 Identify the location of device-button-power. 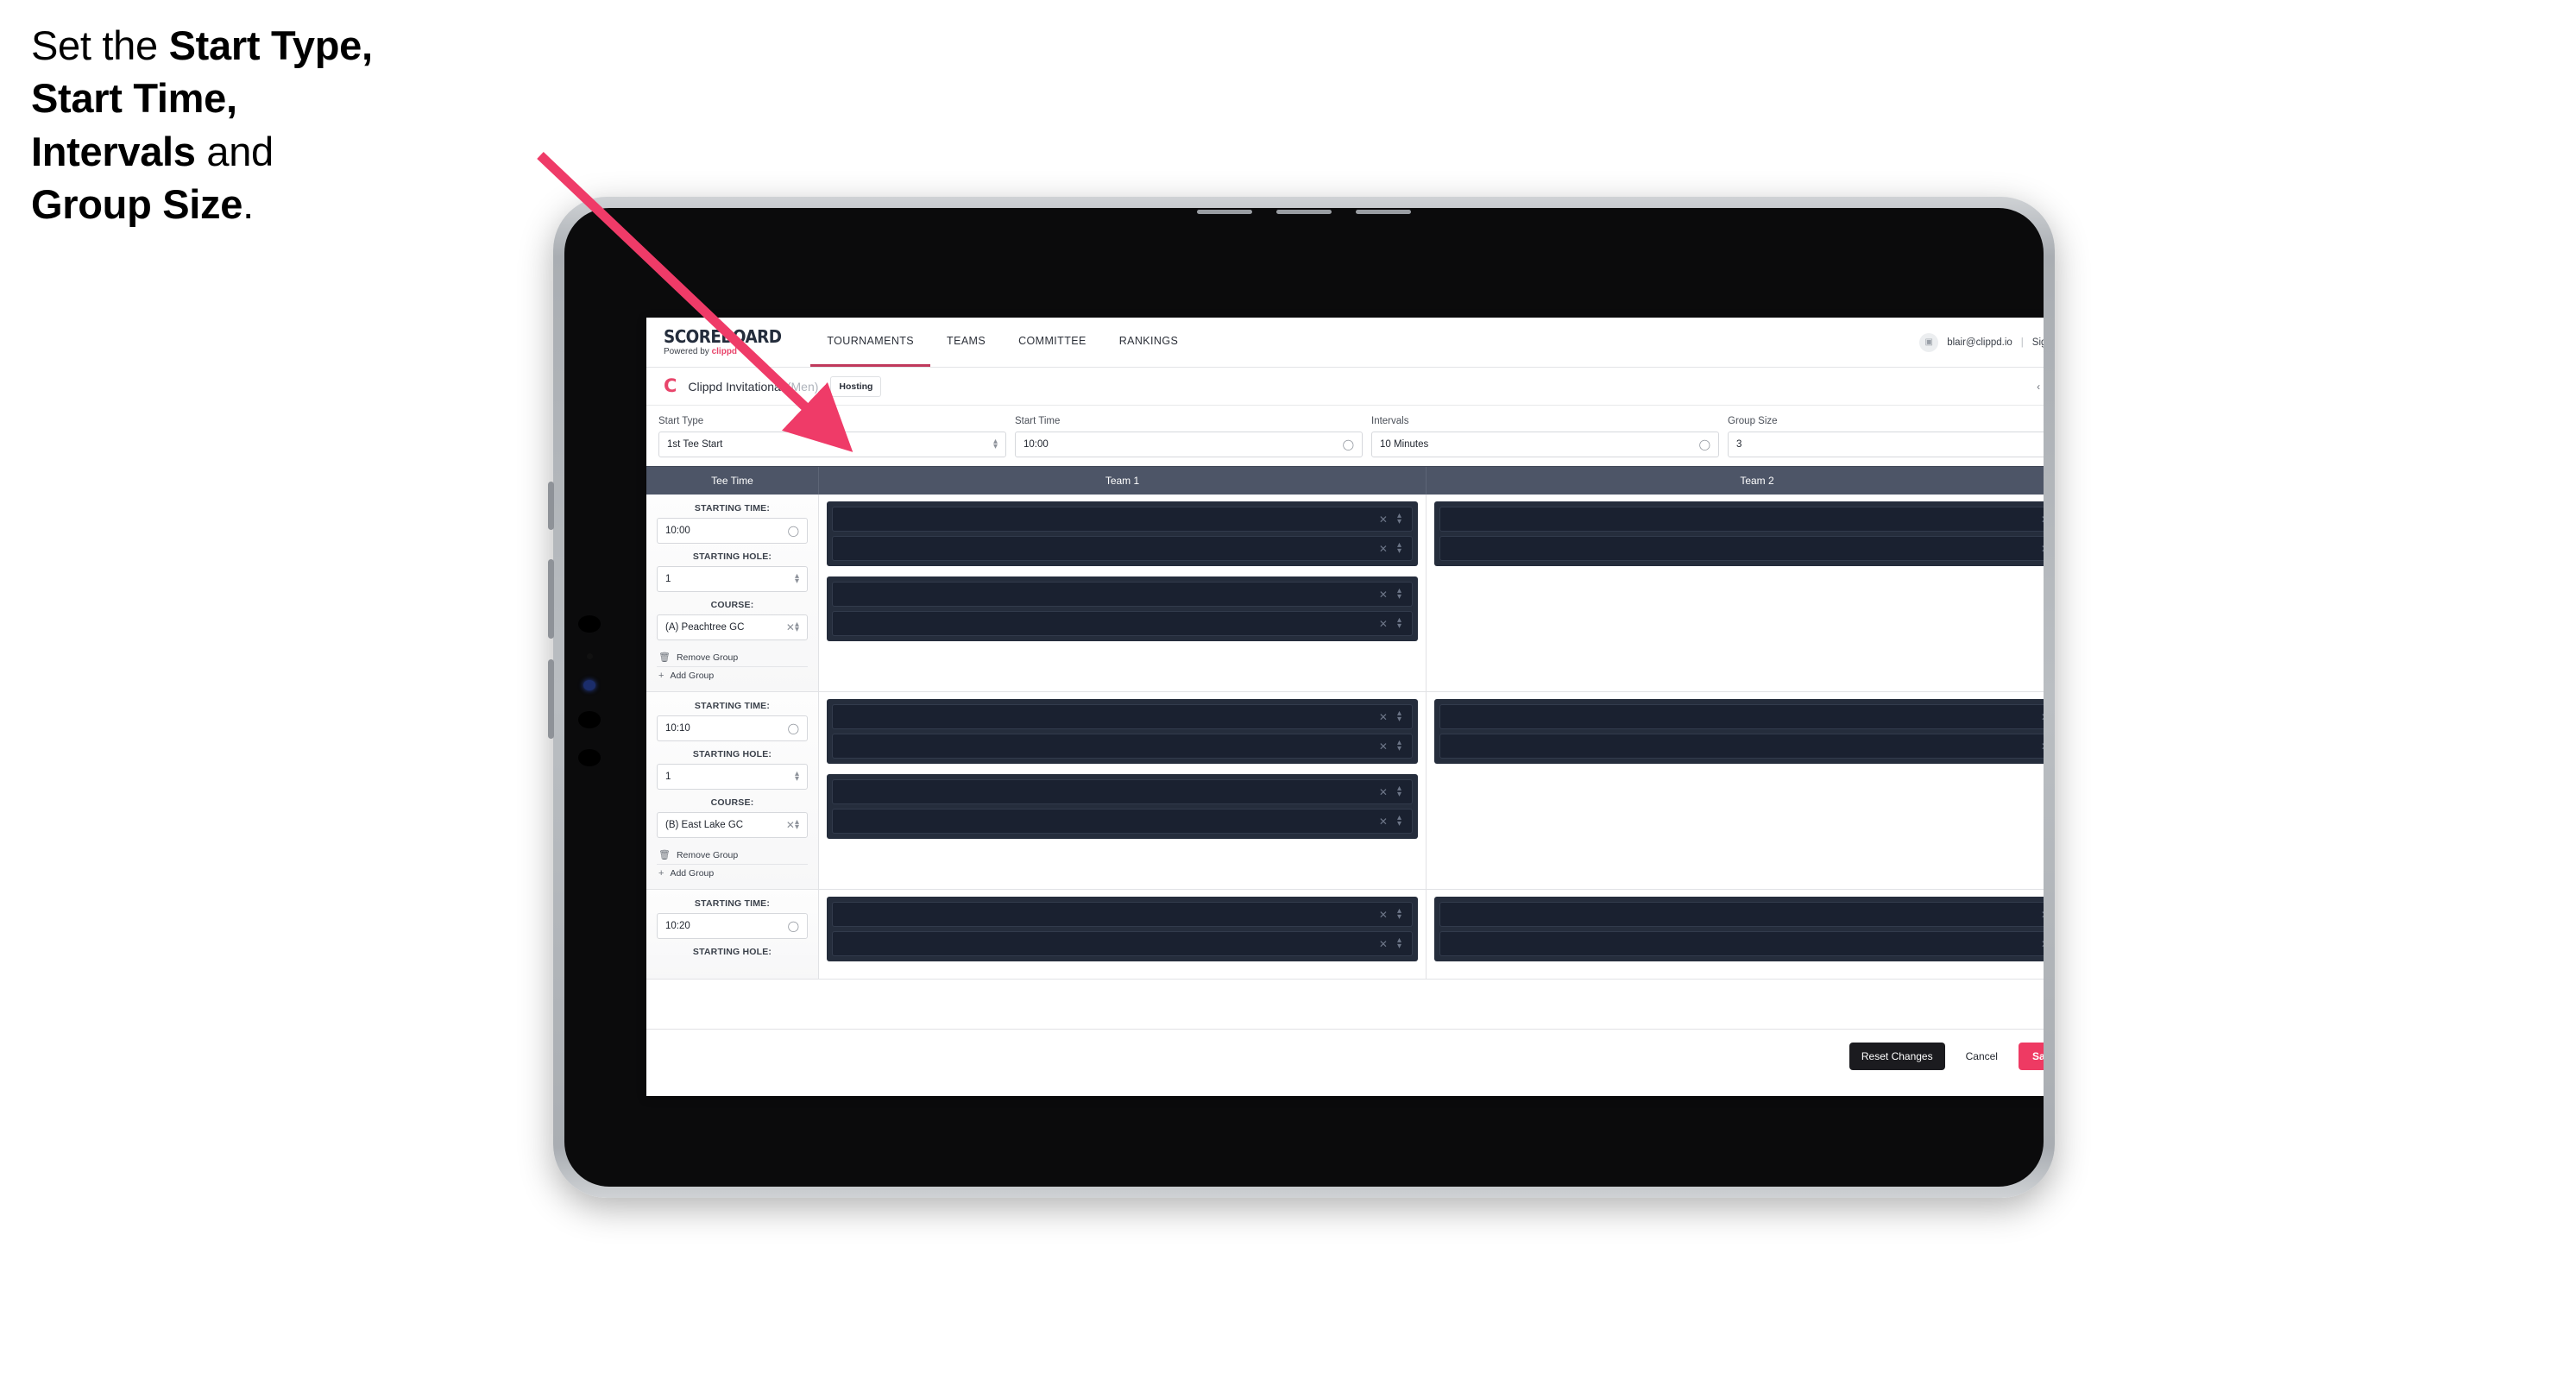
(551, 506).